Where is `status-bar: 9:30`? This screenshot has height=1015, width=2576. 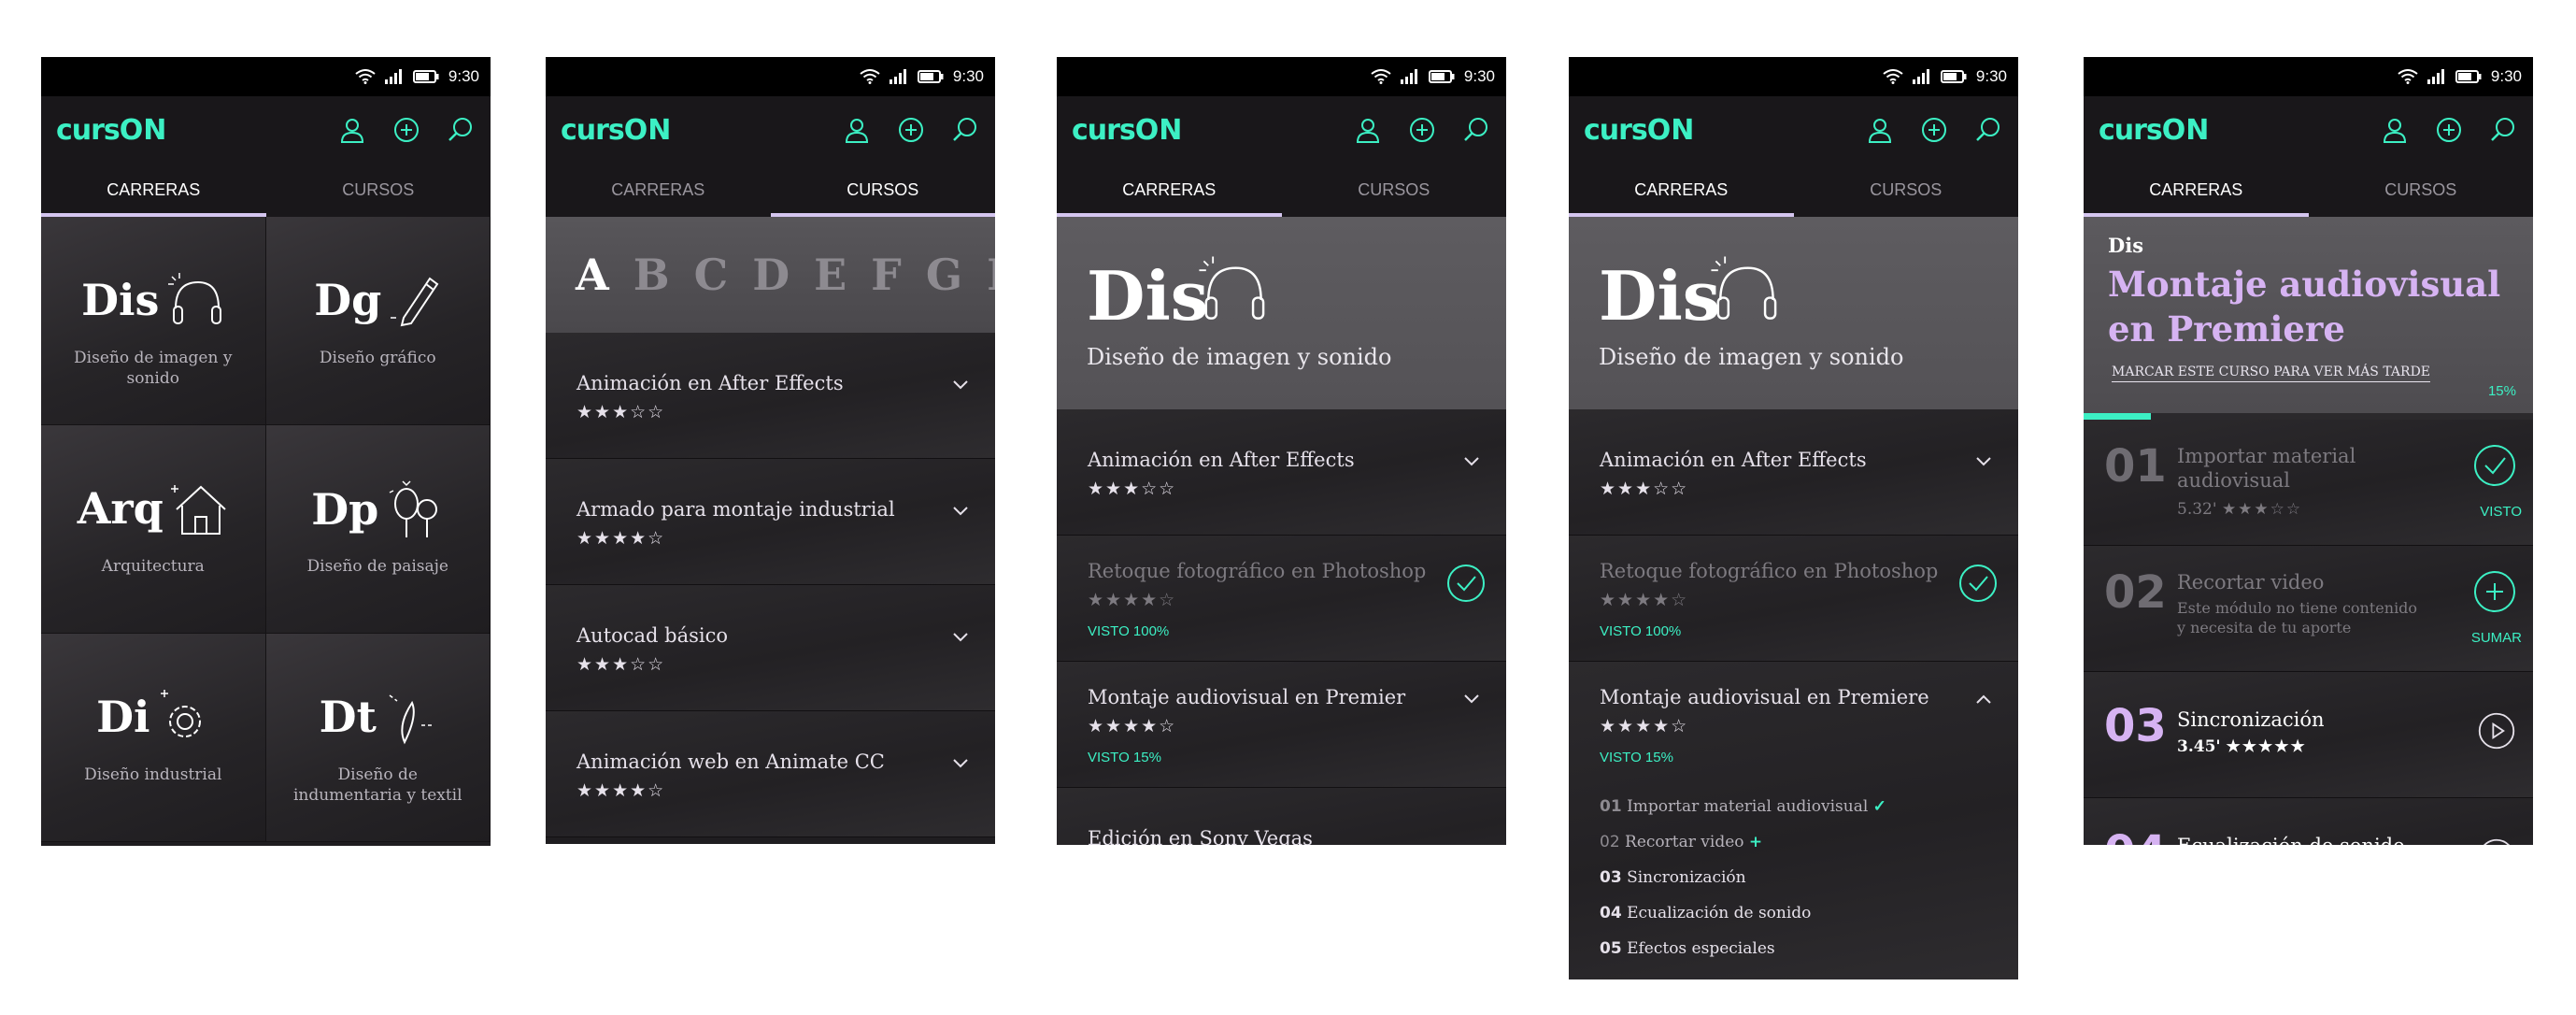 status-bar: 9:30 is located at coordinates (1794, 76).